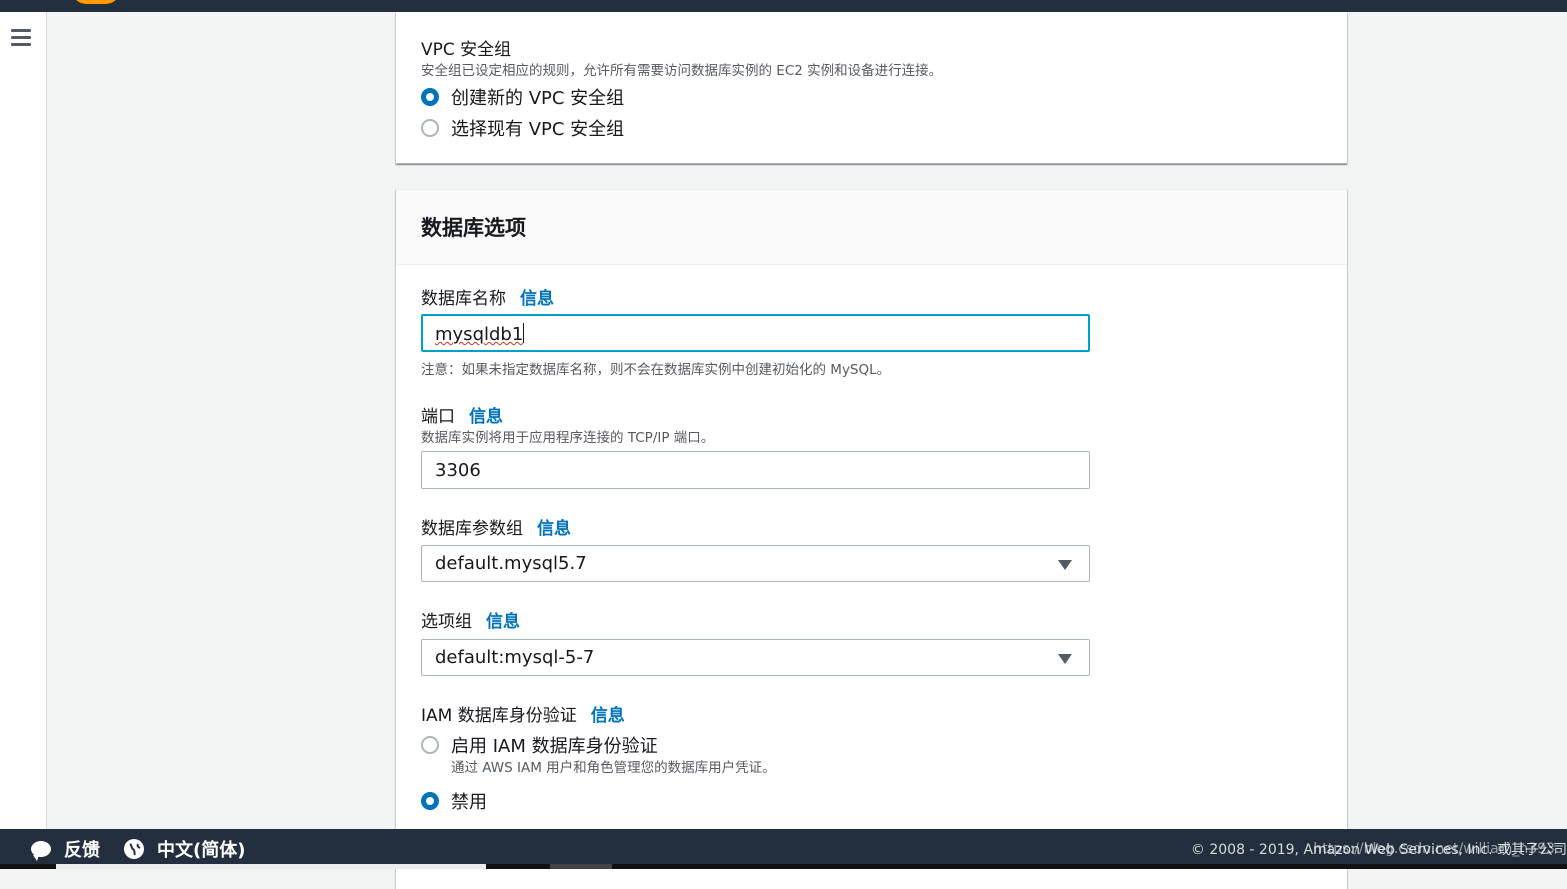 Image resolution: width=1567 pixels, height=889 pixels. What do you see at coordinates (871, 227) in the screenshot?
I see `panel-header: 数据库选项` at bounding box center [871, 227].